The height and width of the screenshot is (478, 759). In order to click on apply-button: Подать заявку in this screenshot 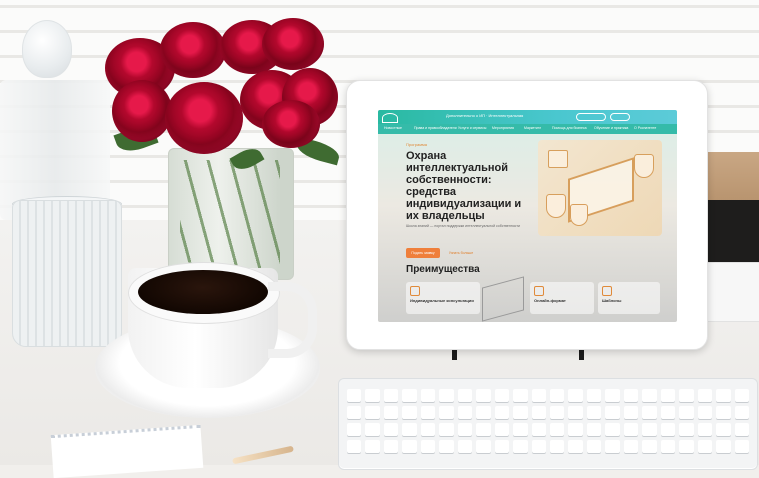, I will do `click(423, 253)`.